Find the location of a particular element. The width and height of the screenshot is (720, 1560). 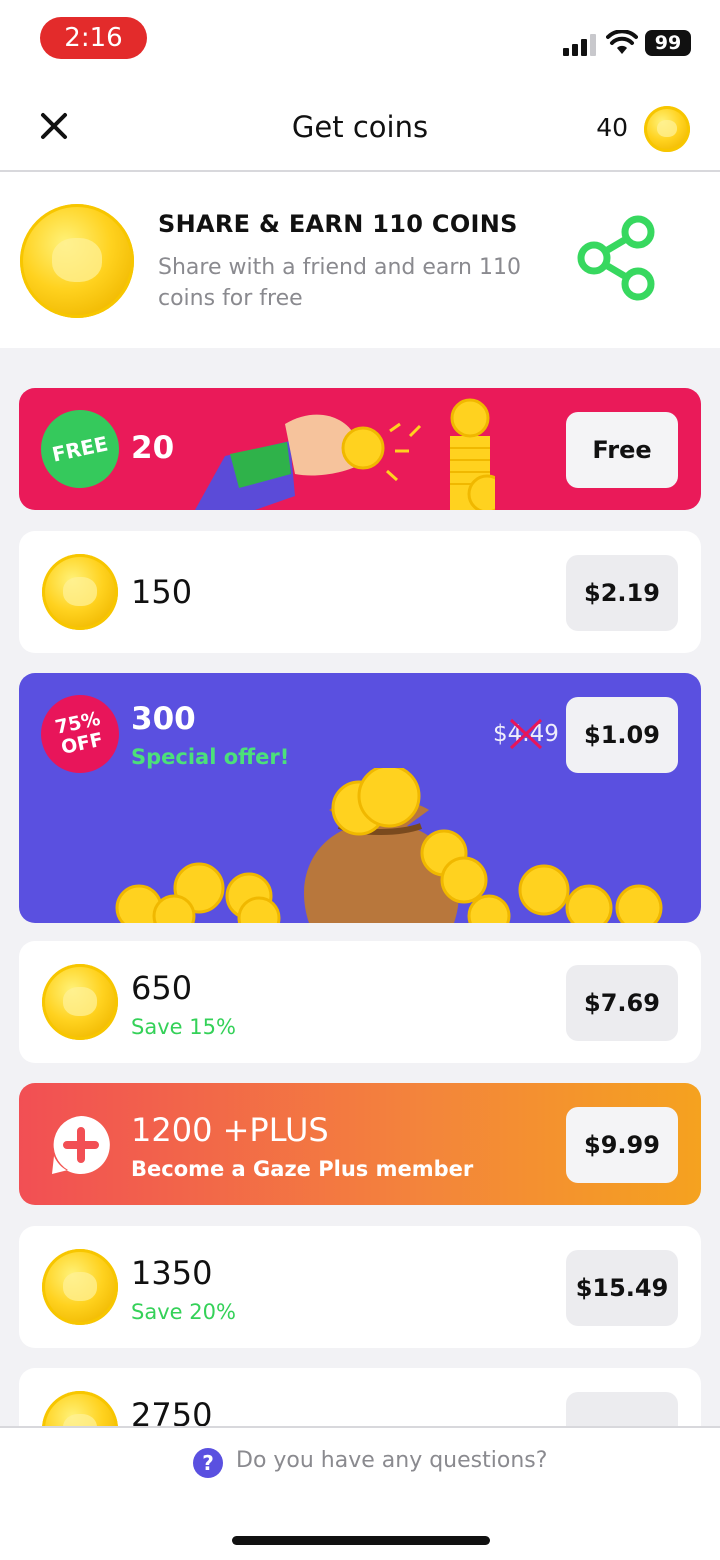

package-amount: 1350 is located at coordinates (172, 1273).